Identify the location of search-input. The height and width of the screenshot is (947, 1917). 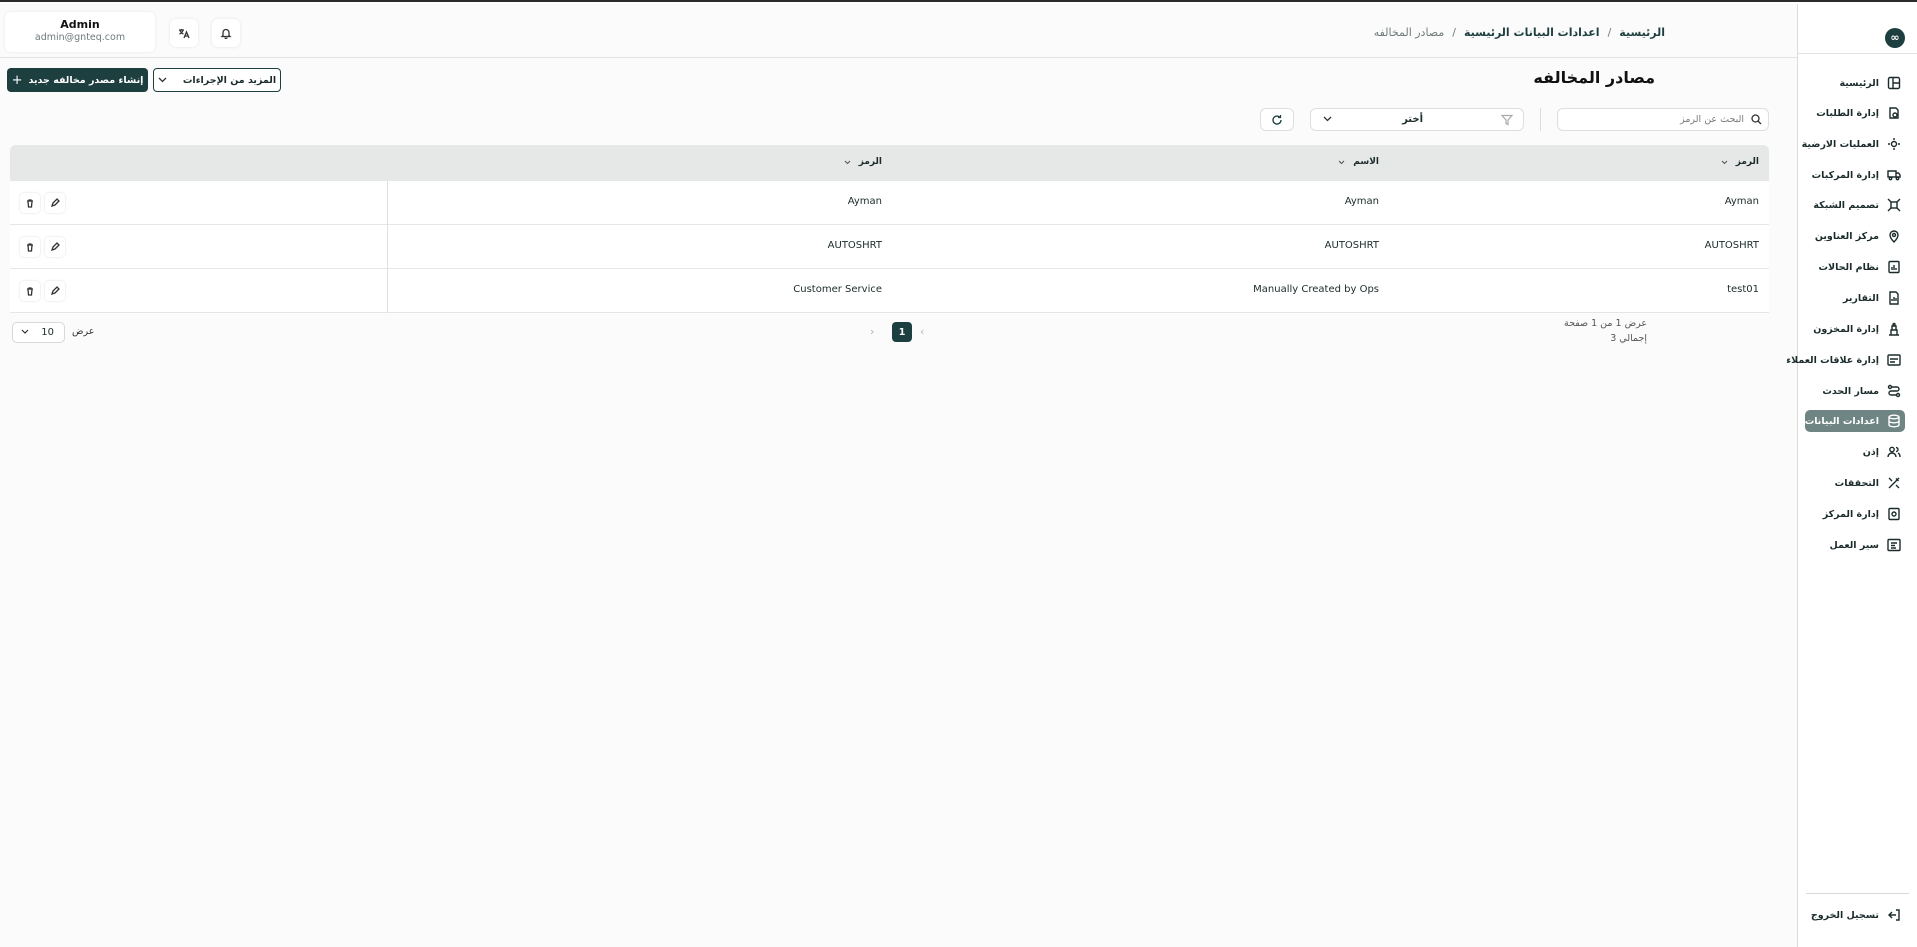
(1654, 119).